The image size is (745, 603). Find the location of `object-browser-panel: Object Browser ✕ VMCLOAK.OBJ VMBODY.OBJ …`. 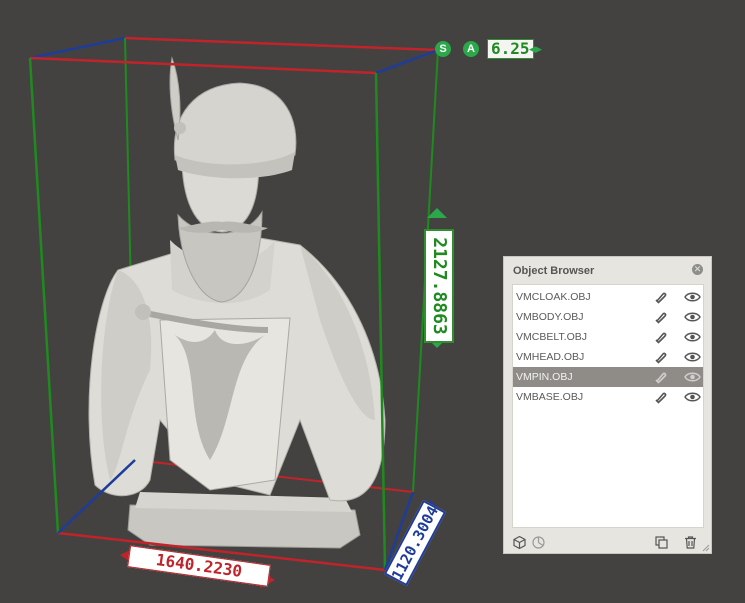

object-browser-panel: Object Browser ✕ VMCLOAK.OBJ VMBODY.OBJ … is located at coordinates (607, 405).